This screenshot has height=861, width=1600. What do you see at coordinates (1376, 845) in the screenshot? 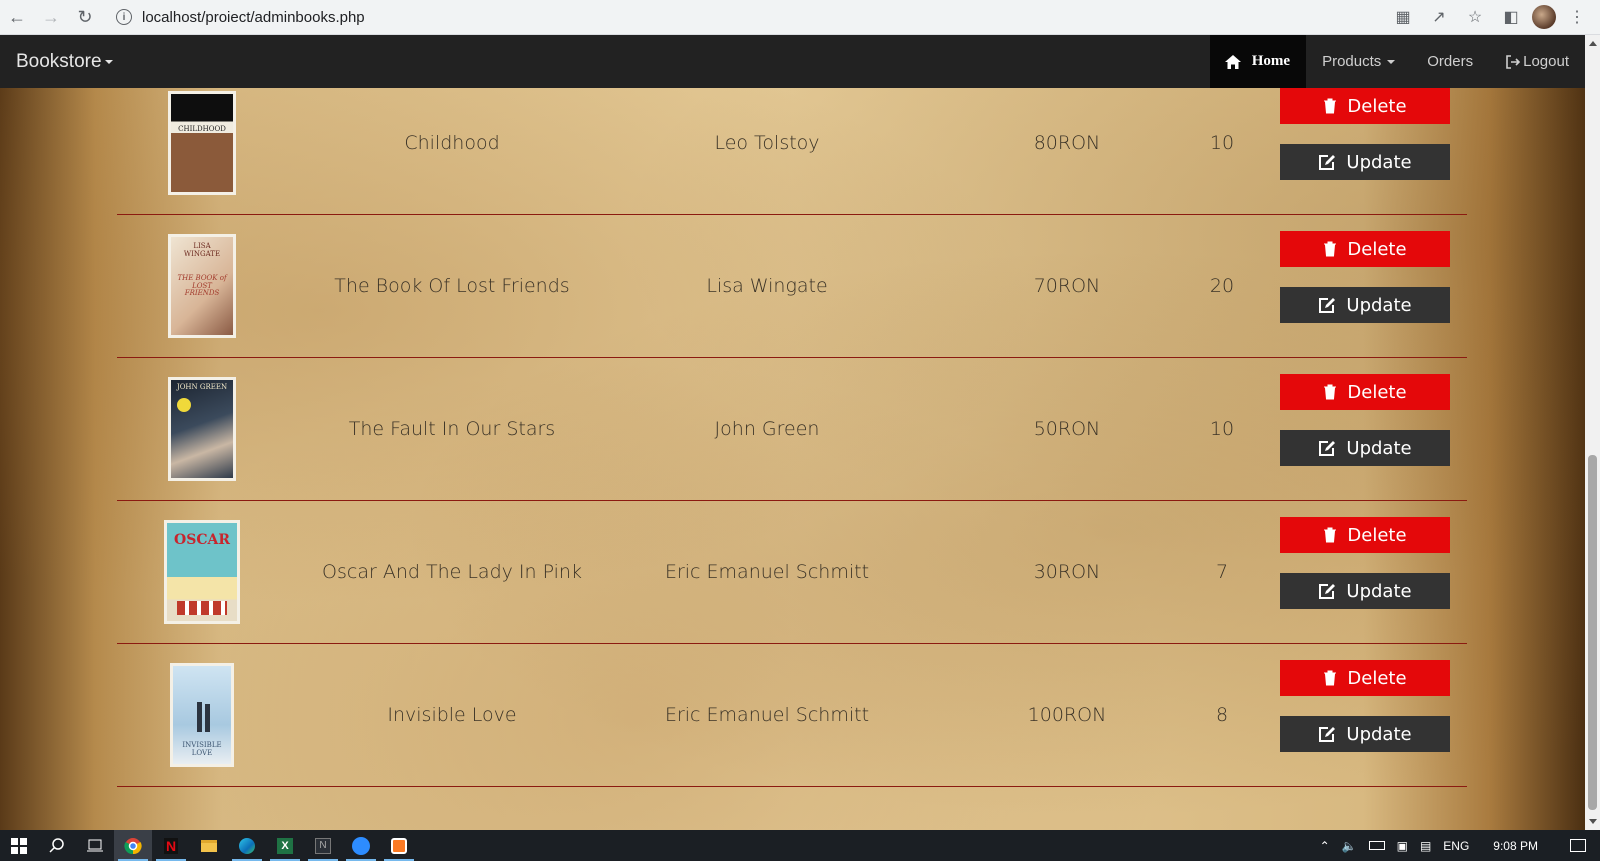
I see `battery-icon` at bounding box center [1376, 845].